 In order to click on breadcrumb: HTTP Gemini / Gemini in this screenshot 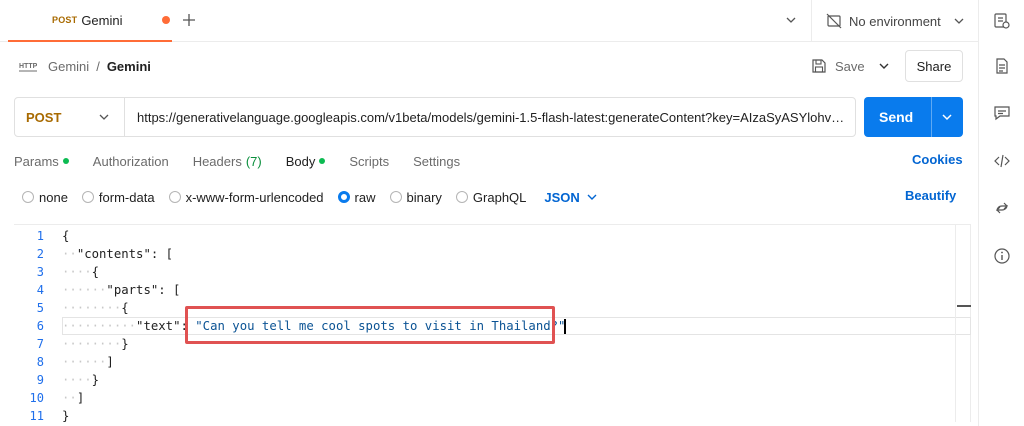, I will do `click(84, 66)`.